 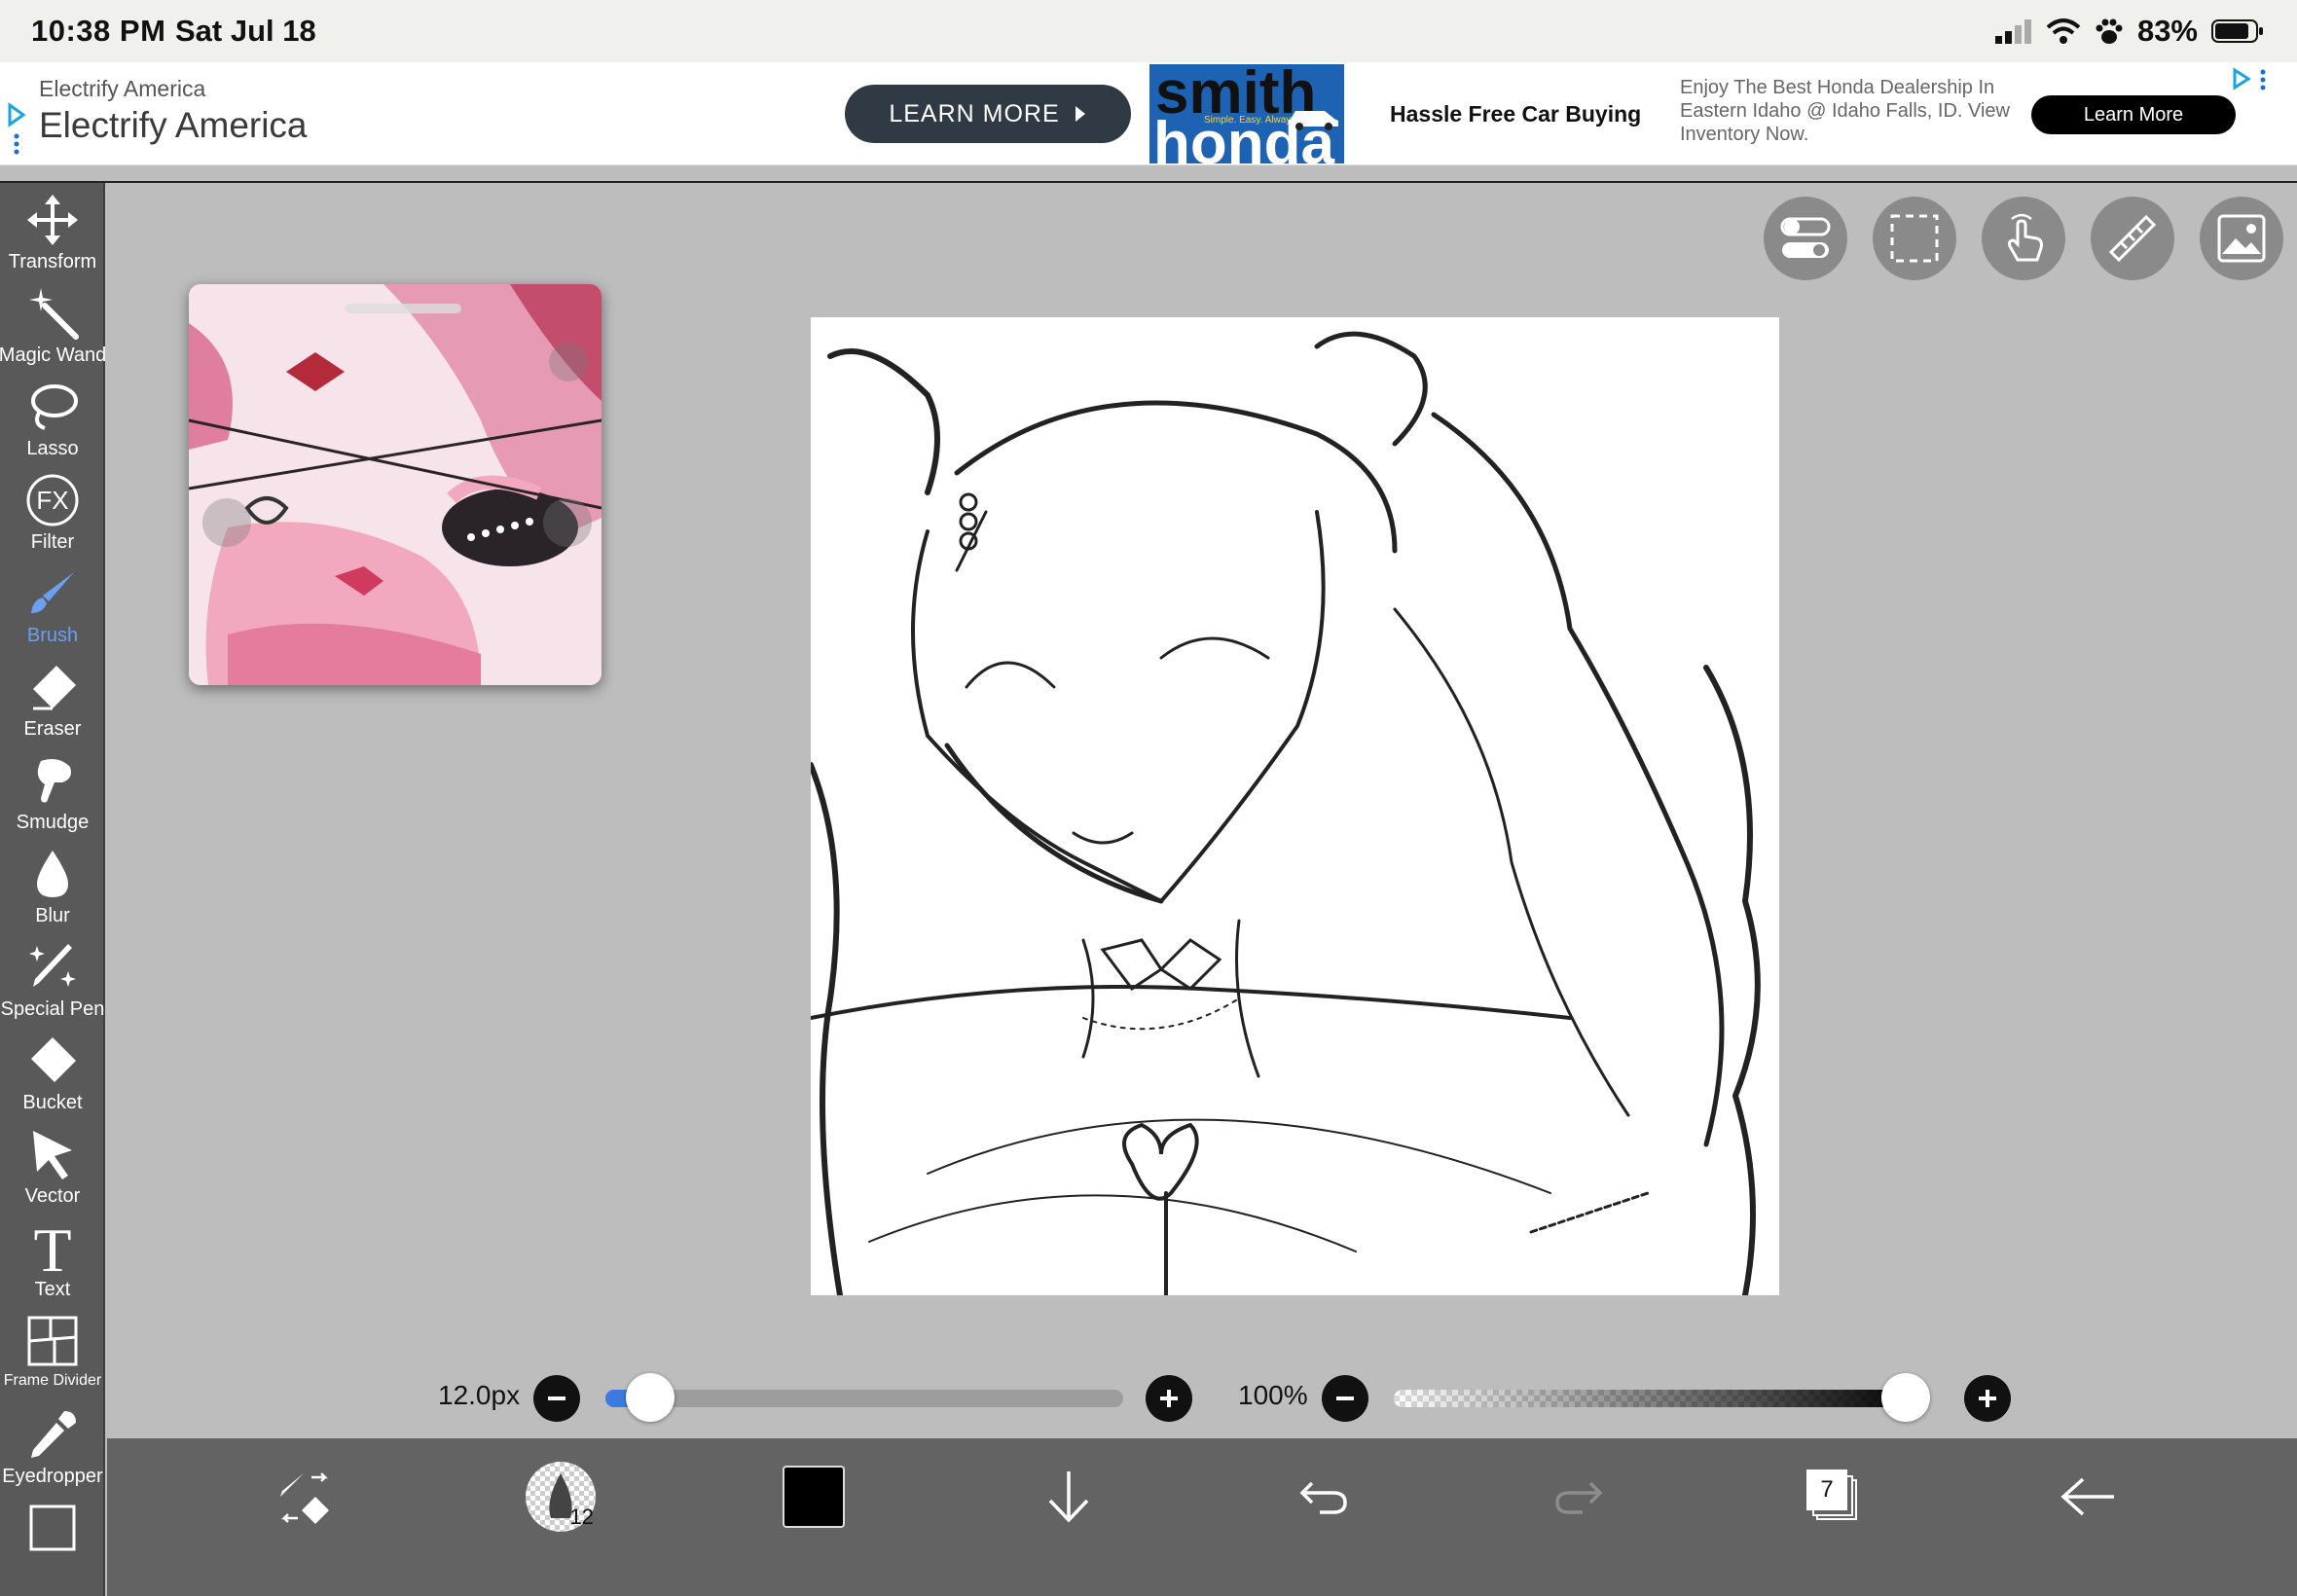 What do you see at coordinates (98, 31) in the screenshot?
I see `status-time: 10:38 PM` at bounding box center [98, 31].